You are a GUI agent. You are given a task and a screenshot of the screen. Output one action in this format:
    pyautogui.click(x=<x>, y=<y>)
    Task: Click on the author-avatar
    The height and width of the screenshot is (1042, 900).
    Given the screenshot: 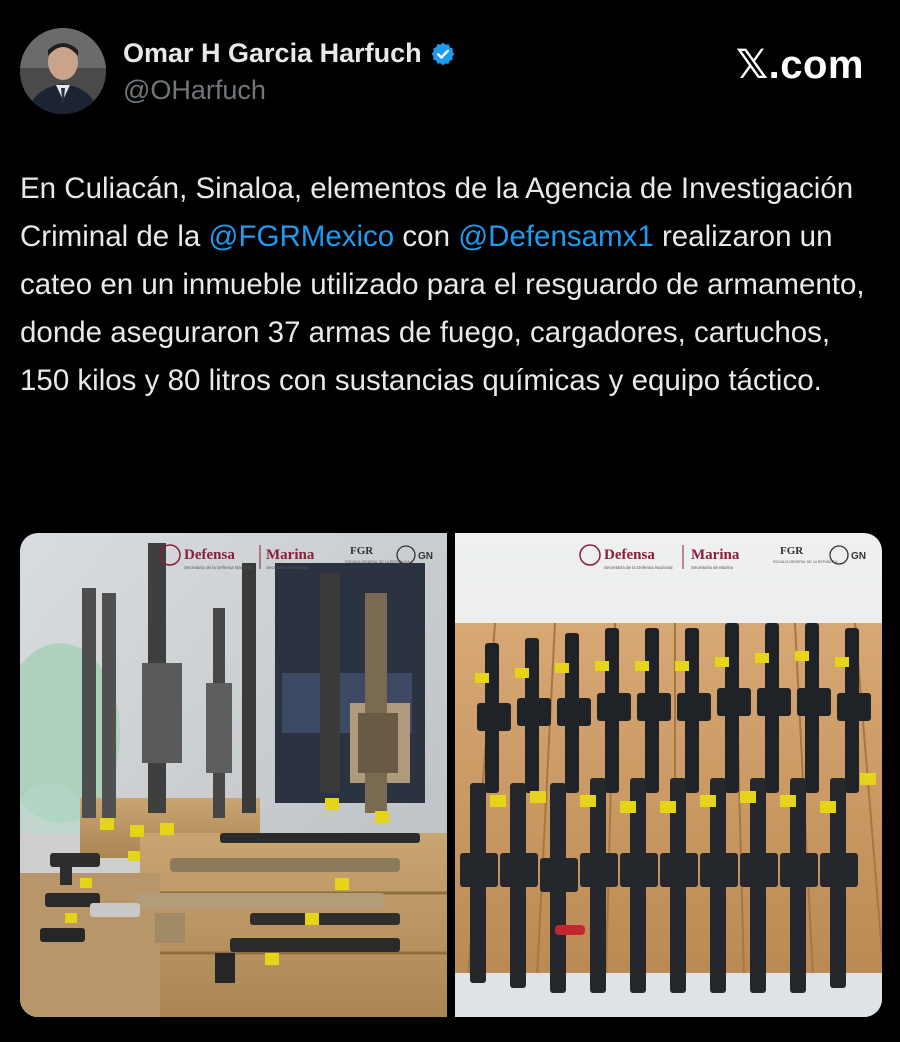 What is the action you would take?
    pyautogui.click(x=63, y=71)
    